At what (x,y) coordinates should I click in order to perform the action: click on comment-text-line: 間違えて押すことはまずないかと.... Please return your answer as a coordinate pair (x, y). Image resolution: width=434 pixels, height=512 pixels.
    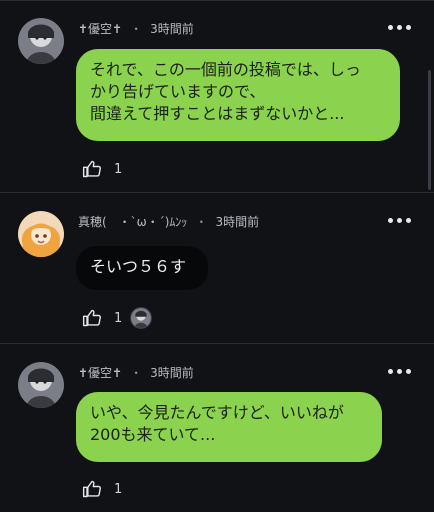
    Looking at the image, I should click on (217, 113).